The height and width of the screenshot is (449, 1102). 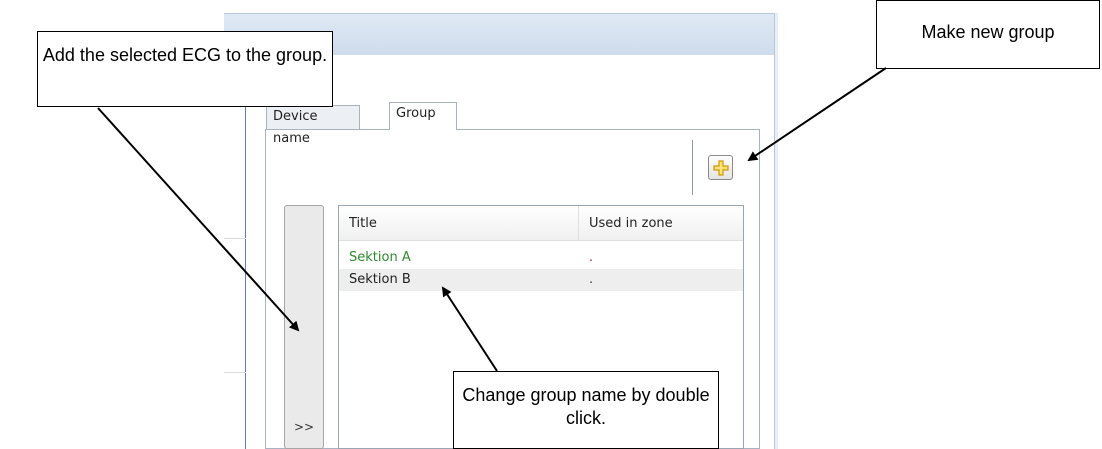 I want to click on arrow-add-to-group, so click(x=198, y=219).